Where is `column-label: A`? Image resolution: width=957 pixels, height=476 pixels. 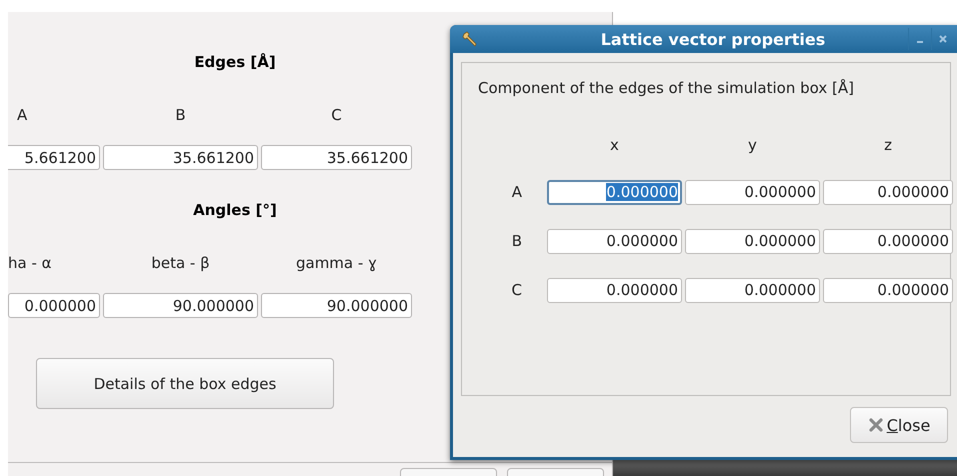
column-label: A is located at coordinates (22, 116).